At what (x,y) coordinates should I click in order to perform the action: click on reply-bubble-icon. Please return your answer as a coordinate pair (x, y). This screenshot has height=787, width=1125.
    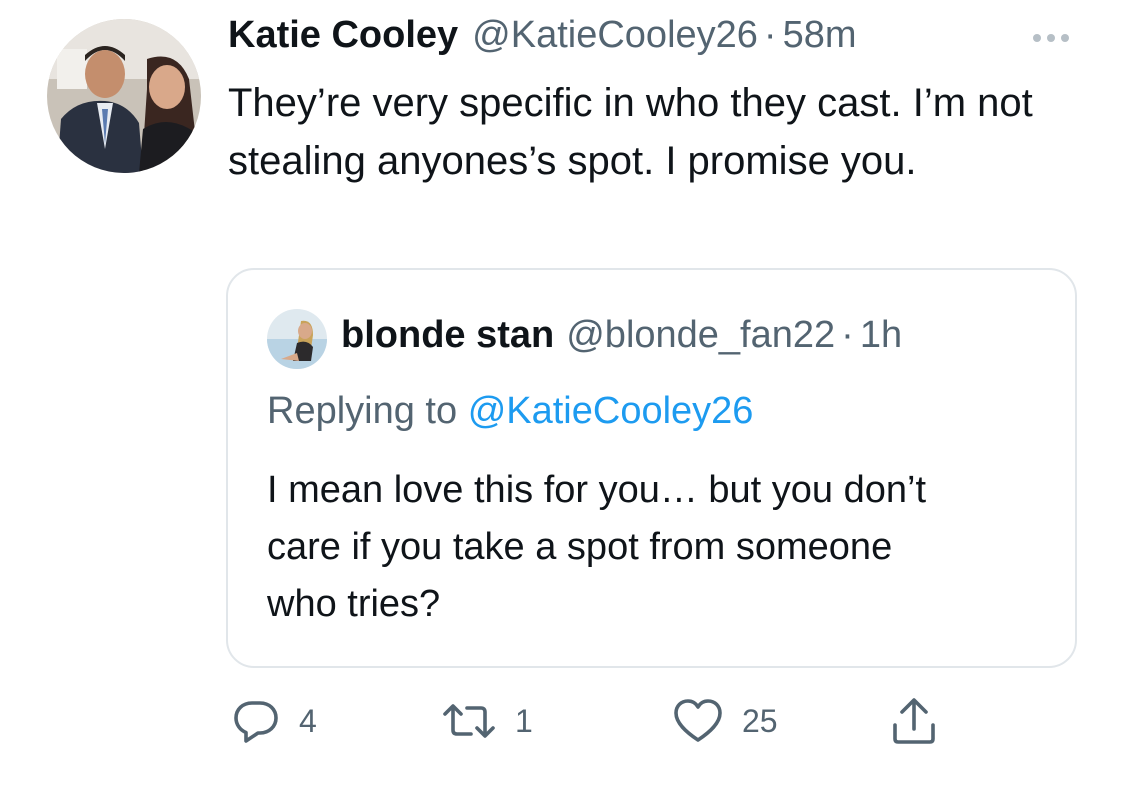
    Looking at the image, I should click on (256, 721).